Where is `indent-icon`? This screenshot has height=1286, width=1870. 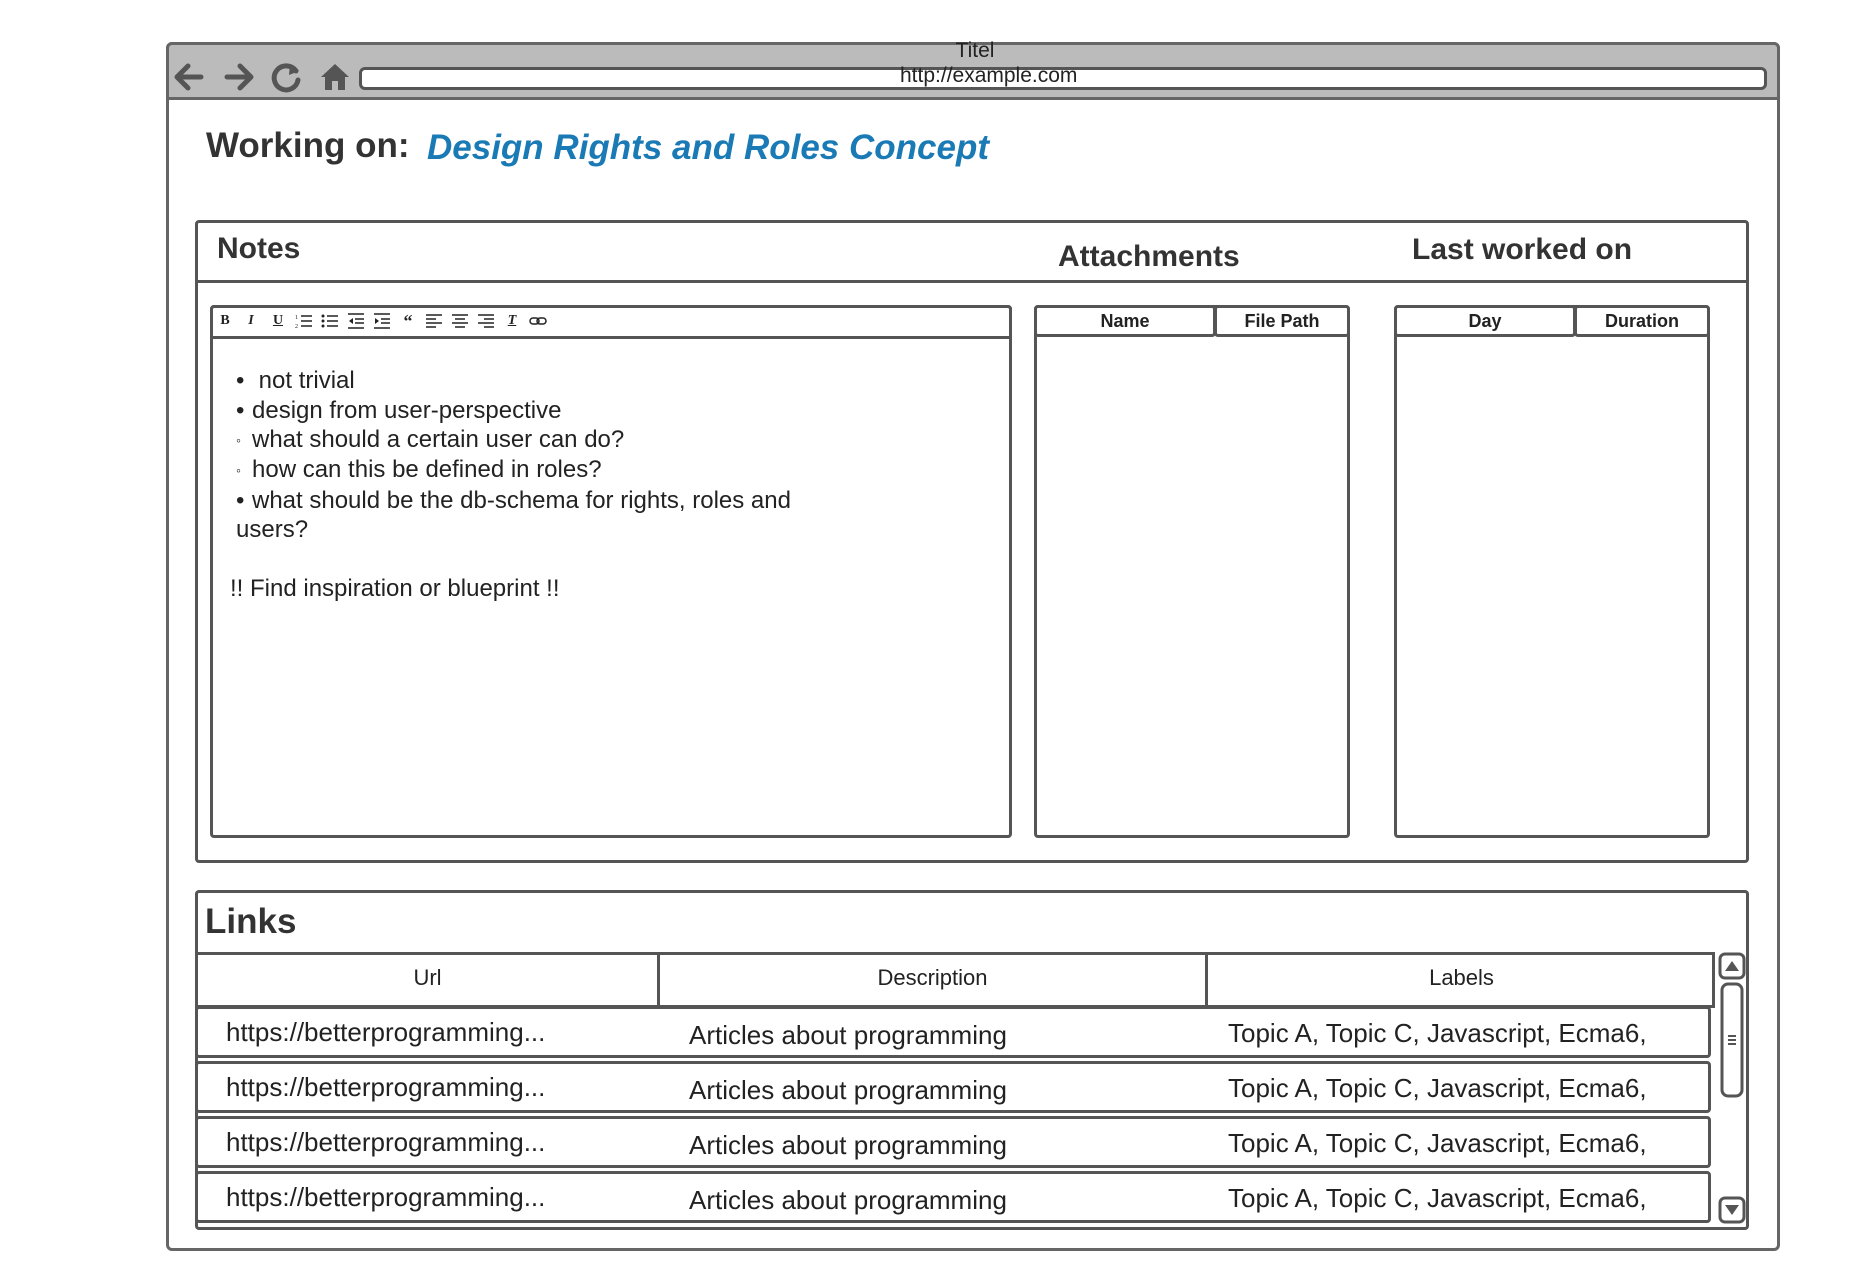
indent-icon is located at coordinates (382, 321).